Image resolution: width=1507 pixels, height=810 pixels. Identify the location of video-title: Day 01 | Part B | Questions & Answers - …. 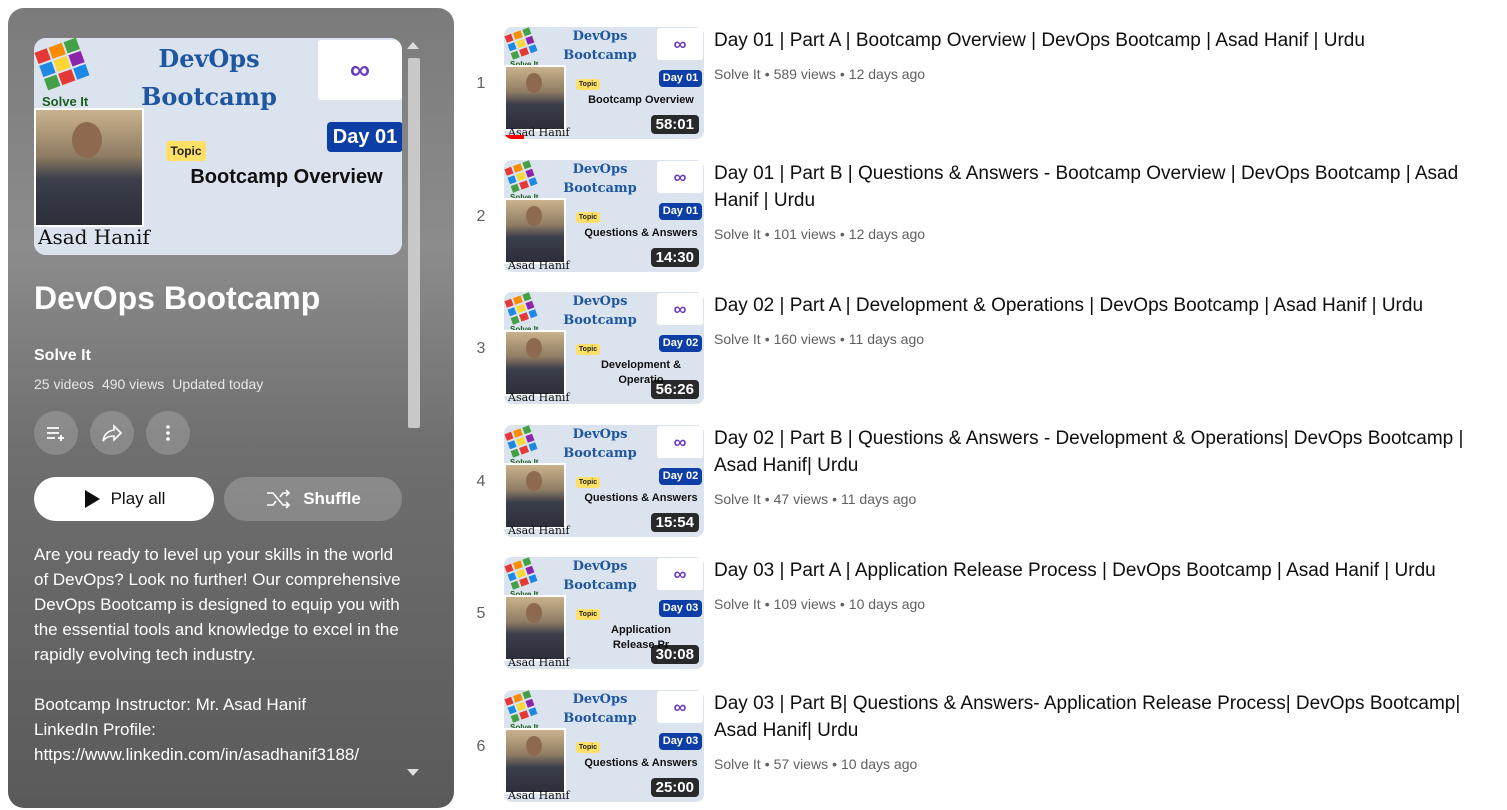
(1104, 187).